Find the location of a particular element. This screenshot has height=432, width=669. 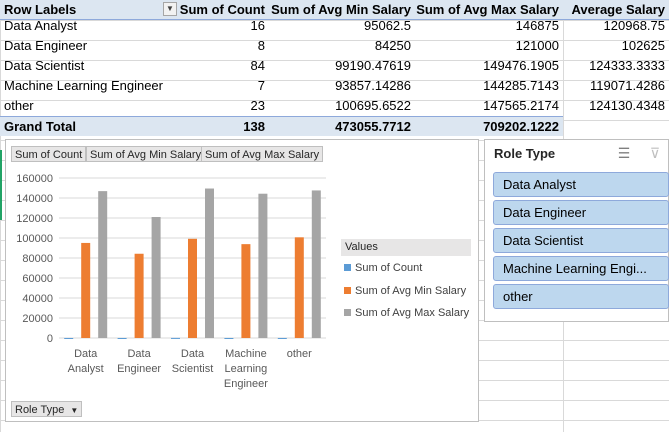

x-tick-label: Learning is located at coordinates (245, 369).